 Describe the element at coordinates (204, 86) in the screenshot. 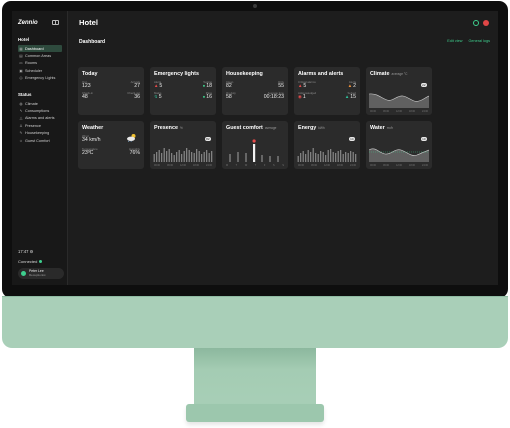

I see `check-circle-icon: ●` at that location.